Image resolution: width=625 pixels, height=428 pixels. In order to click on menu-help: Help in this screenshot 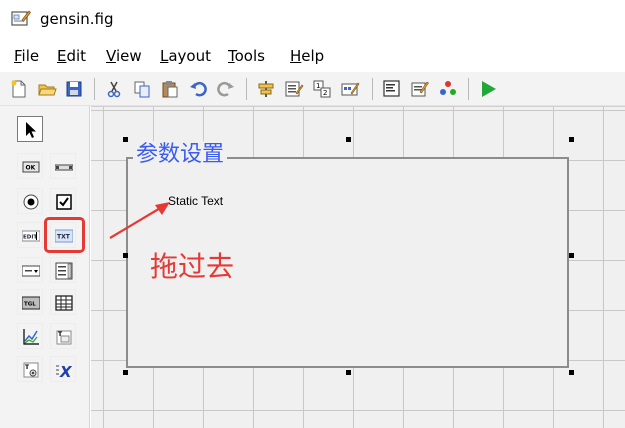, I will do `click(307, 56)`.